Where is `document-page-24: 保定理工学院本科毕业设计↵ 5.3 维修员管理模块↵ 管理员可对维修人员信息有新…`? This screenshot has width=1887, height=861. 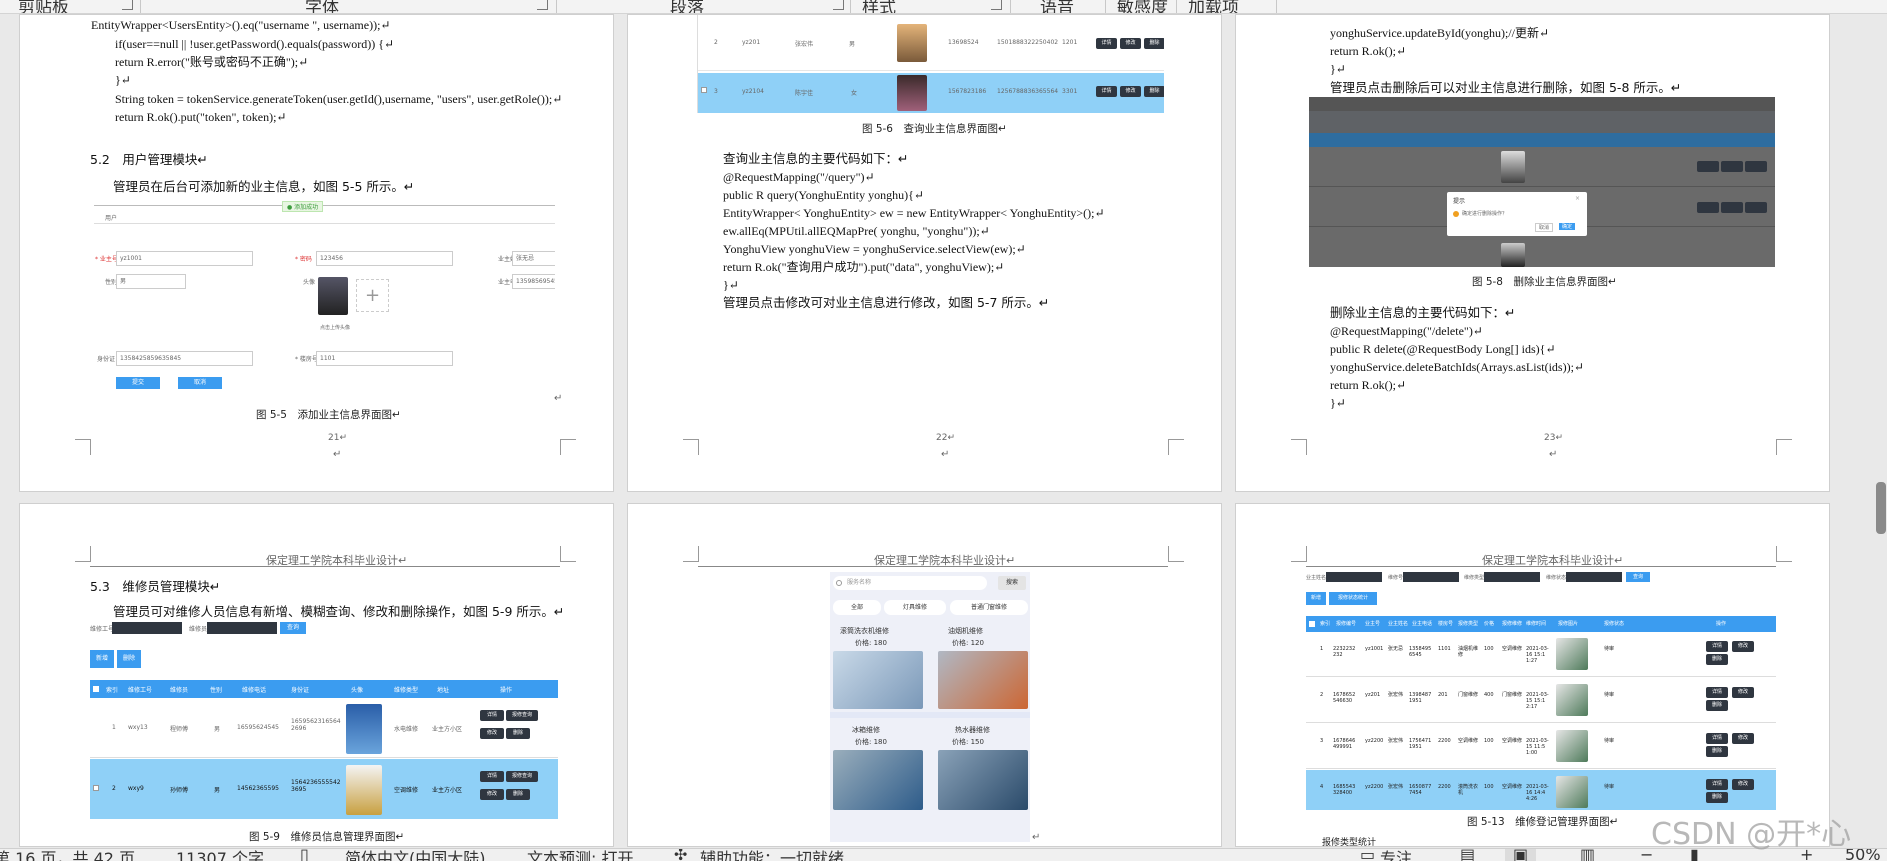
document-page-24: 保定理工学院本科毕业设计↵ 5.3 维修员管理模块↵ 管理员可对维修人员信息有新… is located at coordinates (316, 675).